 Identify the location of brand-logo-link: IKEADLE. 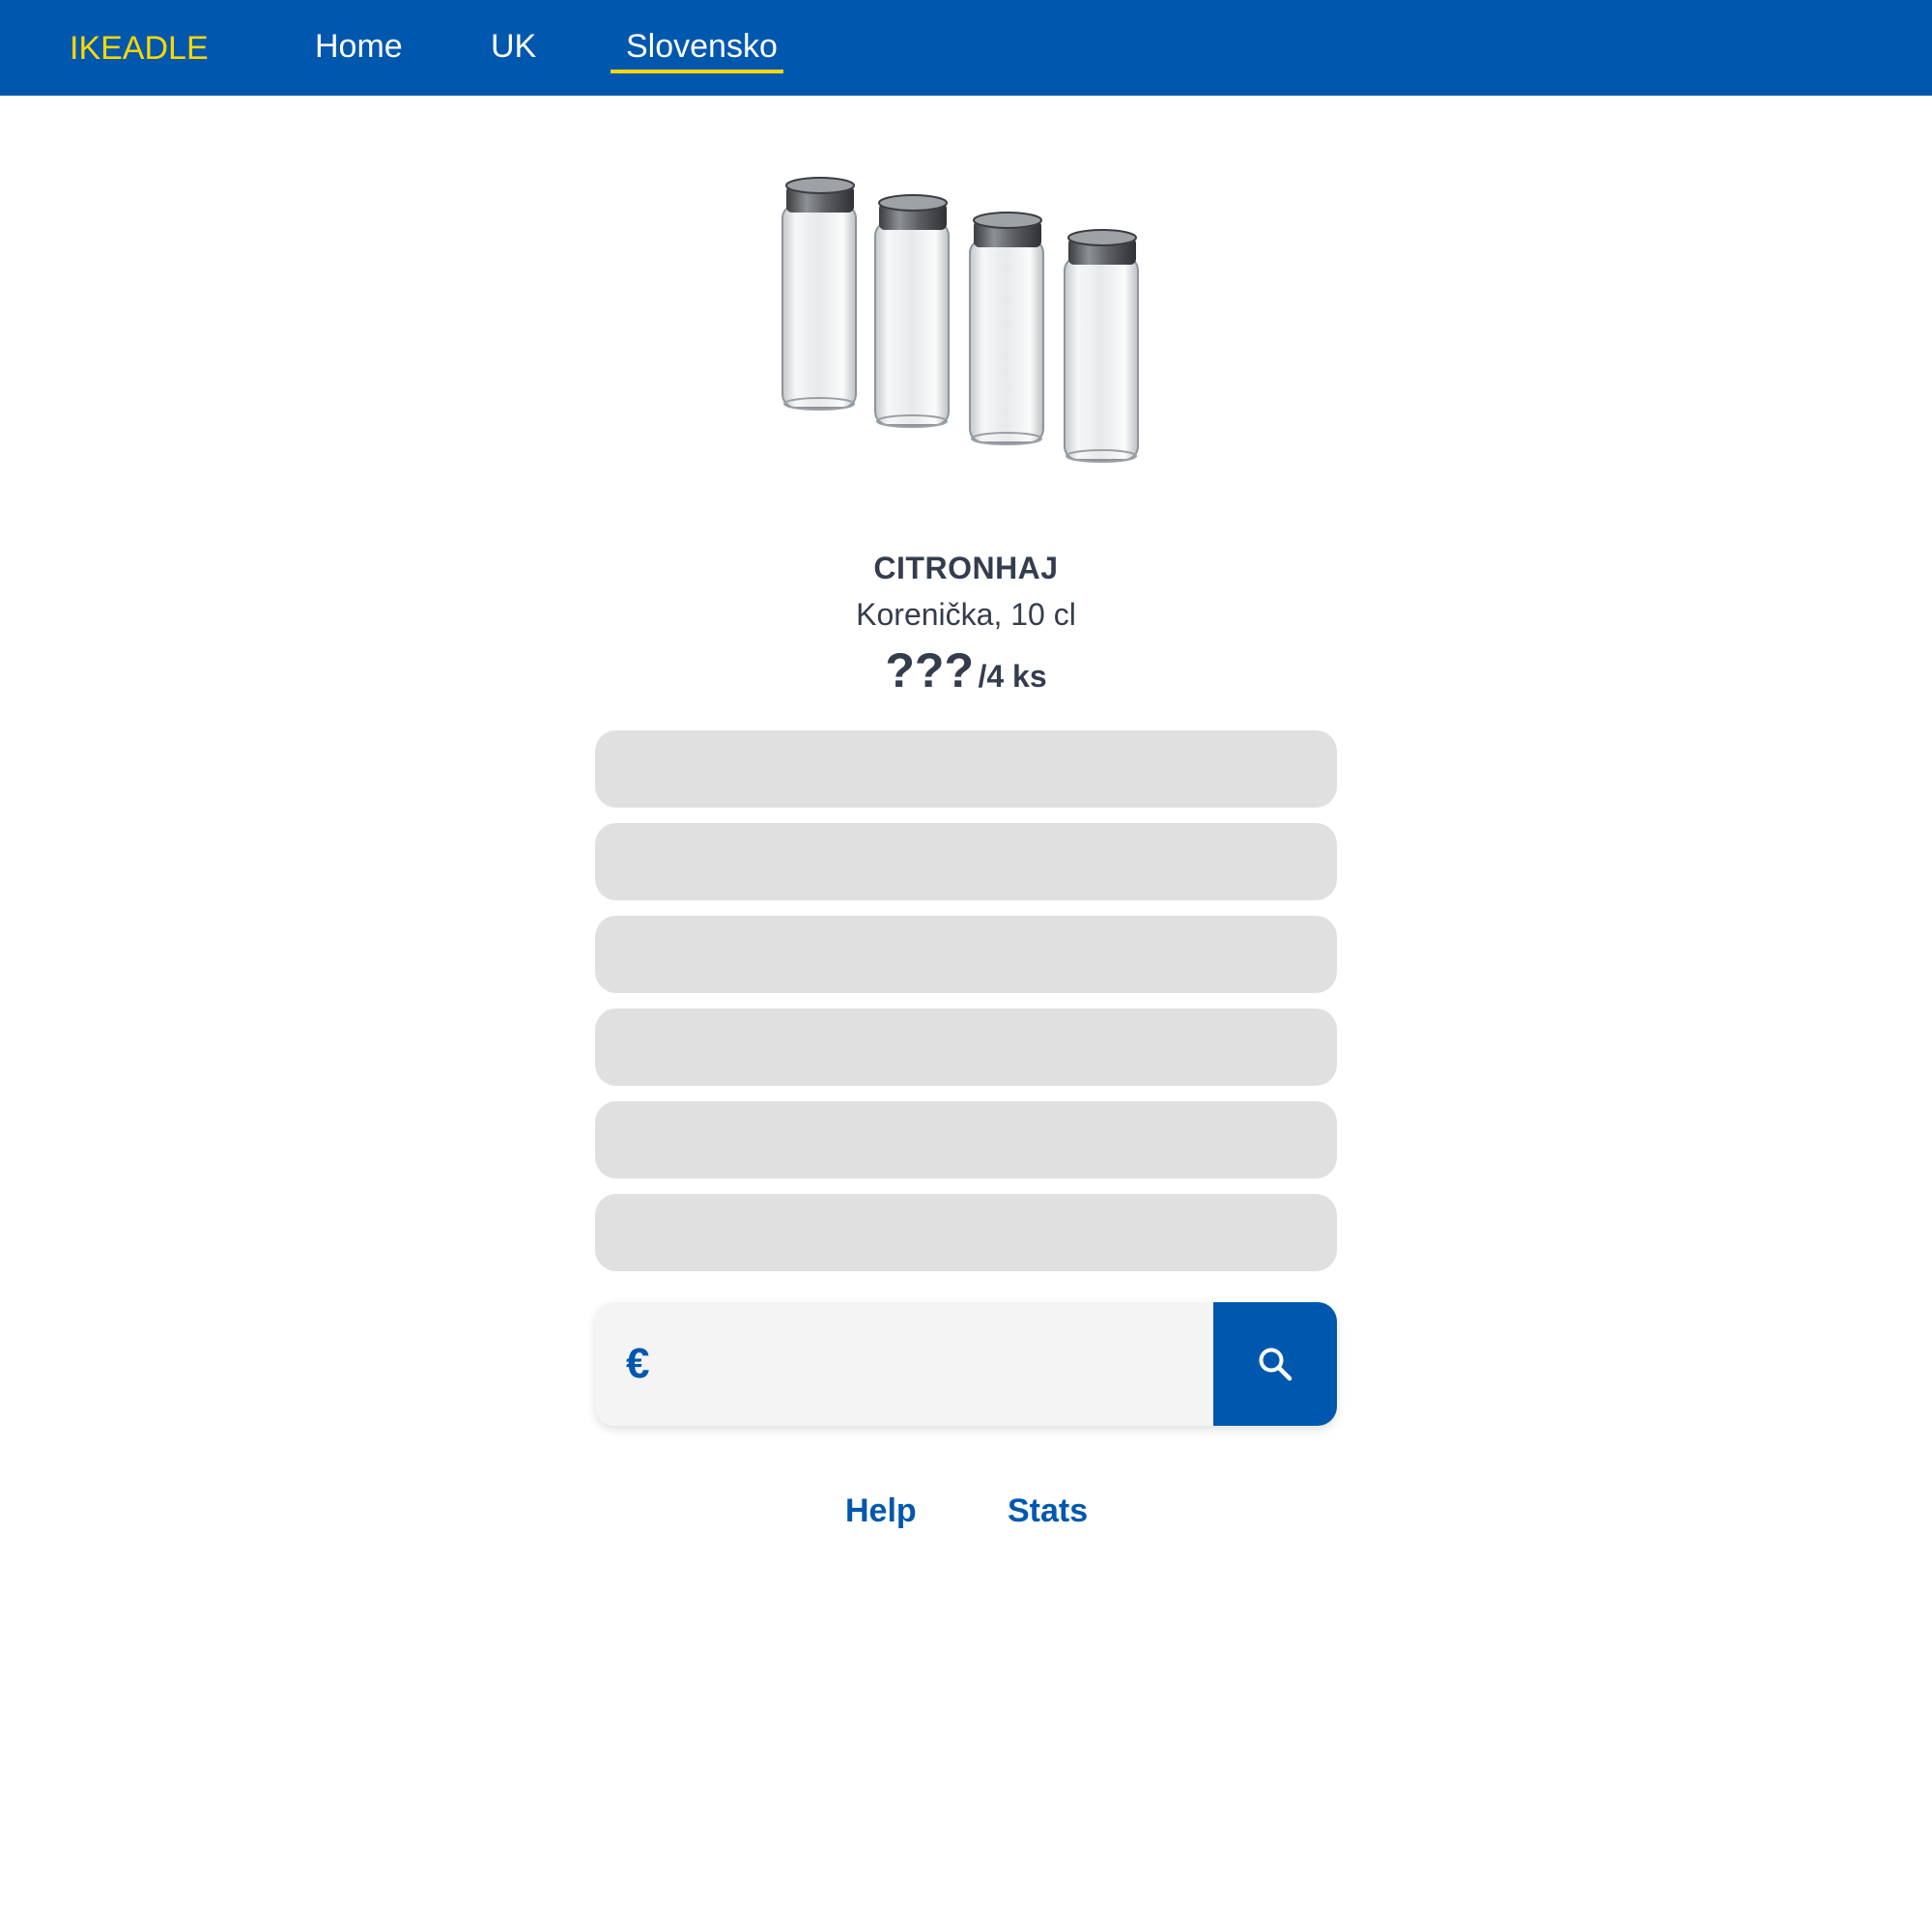
(139, 48).